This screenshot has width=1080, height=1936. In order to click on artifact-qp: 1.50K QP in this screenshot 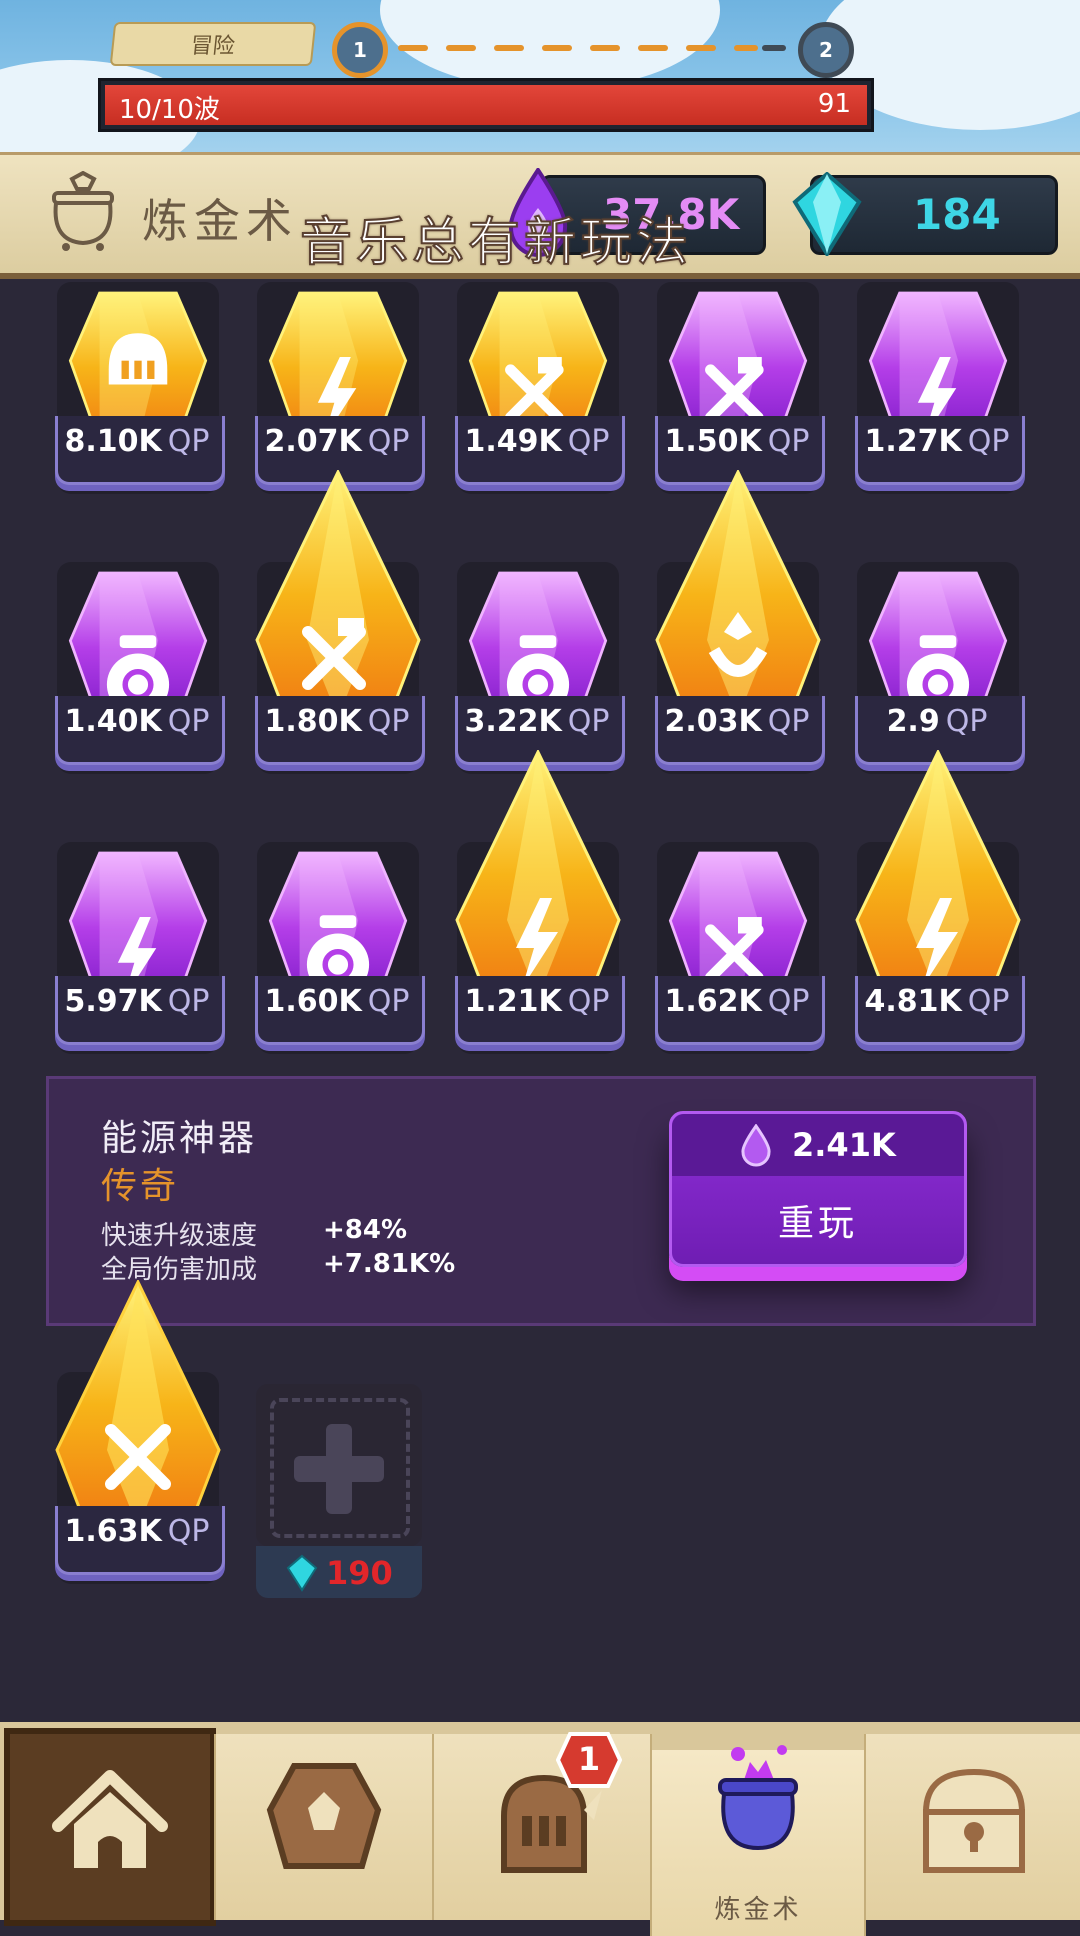, I will do `click(737, 441)`.